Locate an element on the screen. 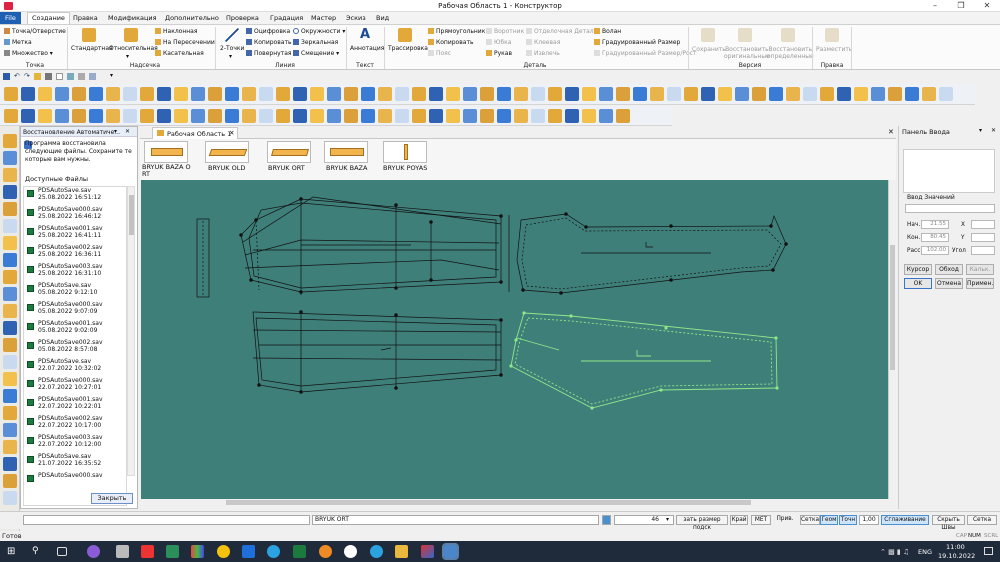 The height and width of the screenshot is (562, 1000). pin-icon: ▾ is located at coordinates (115, 131).